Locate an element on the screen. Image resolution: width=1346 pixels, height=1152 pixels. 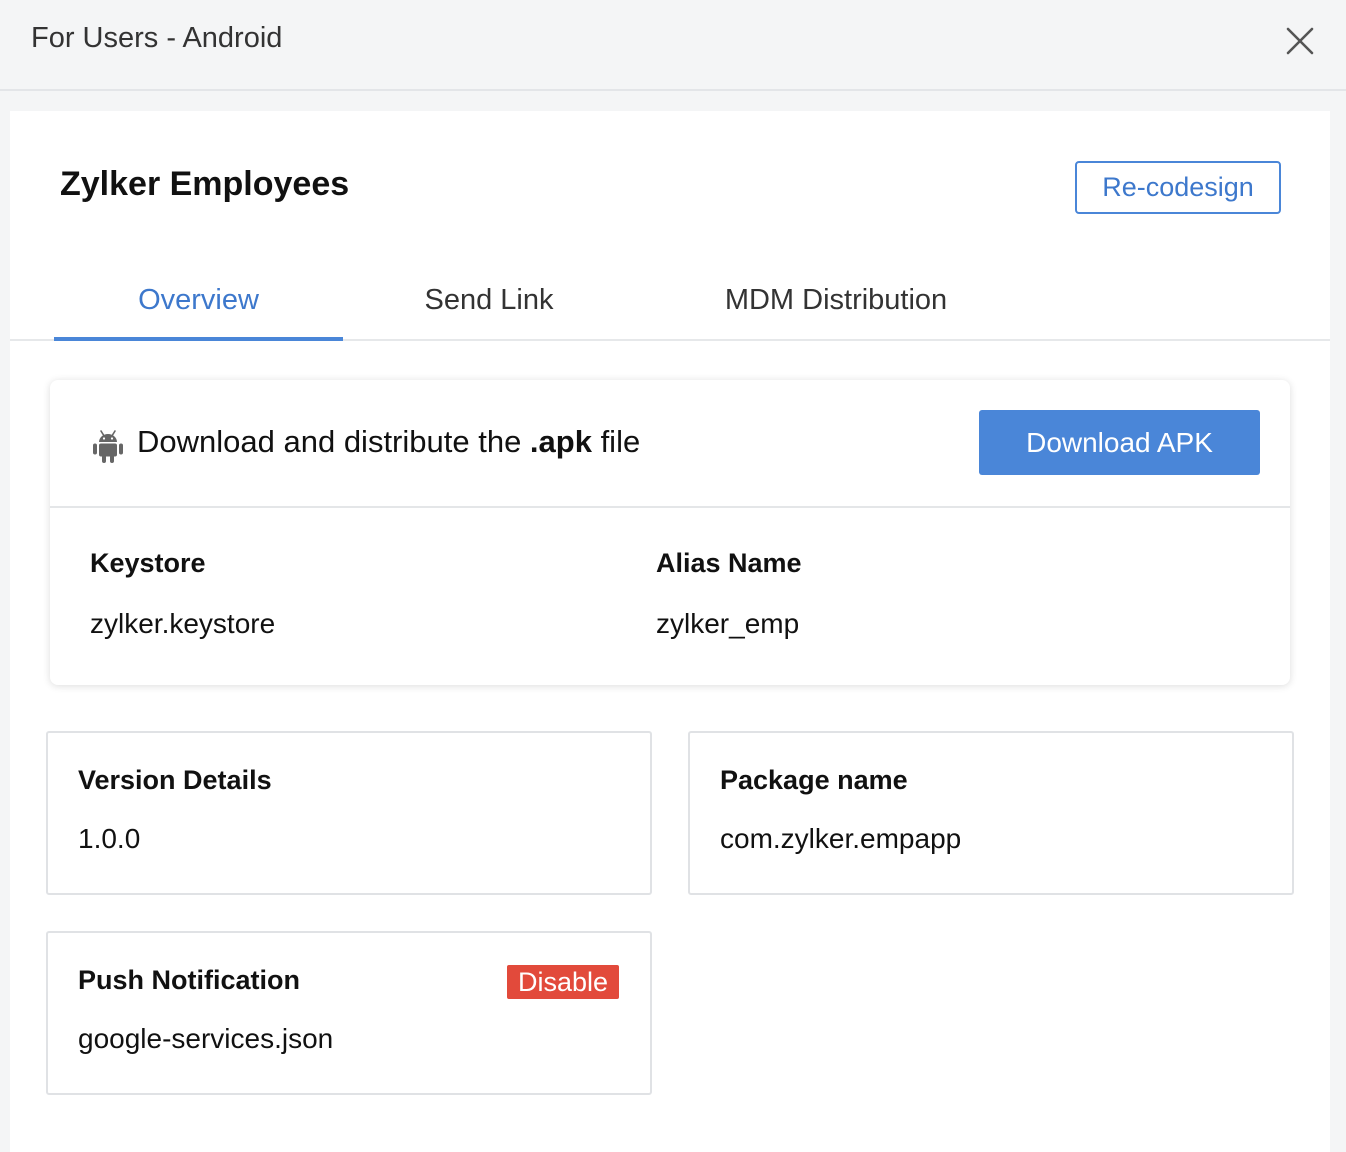
push-notification-label: Push Notification is located at coordinates (189, 980).